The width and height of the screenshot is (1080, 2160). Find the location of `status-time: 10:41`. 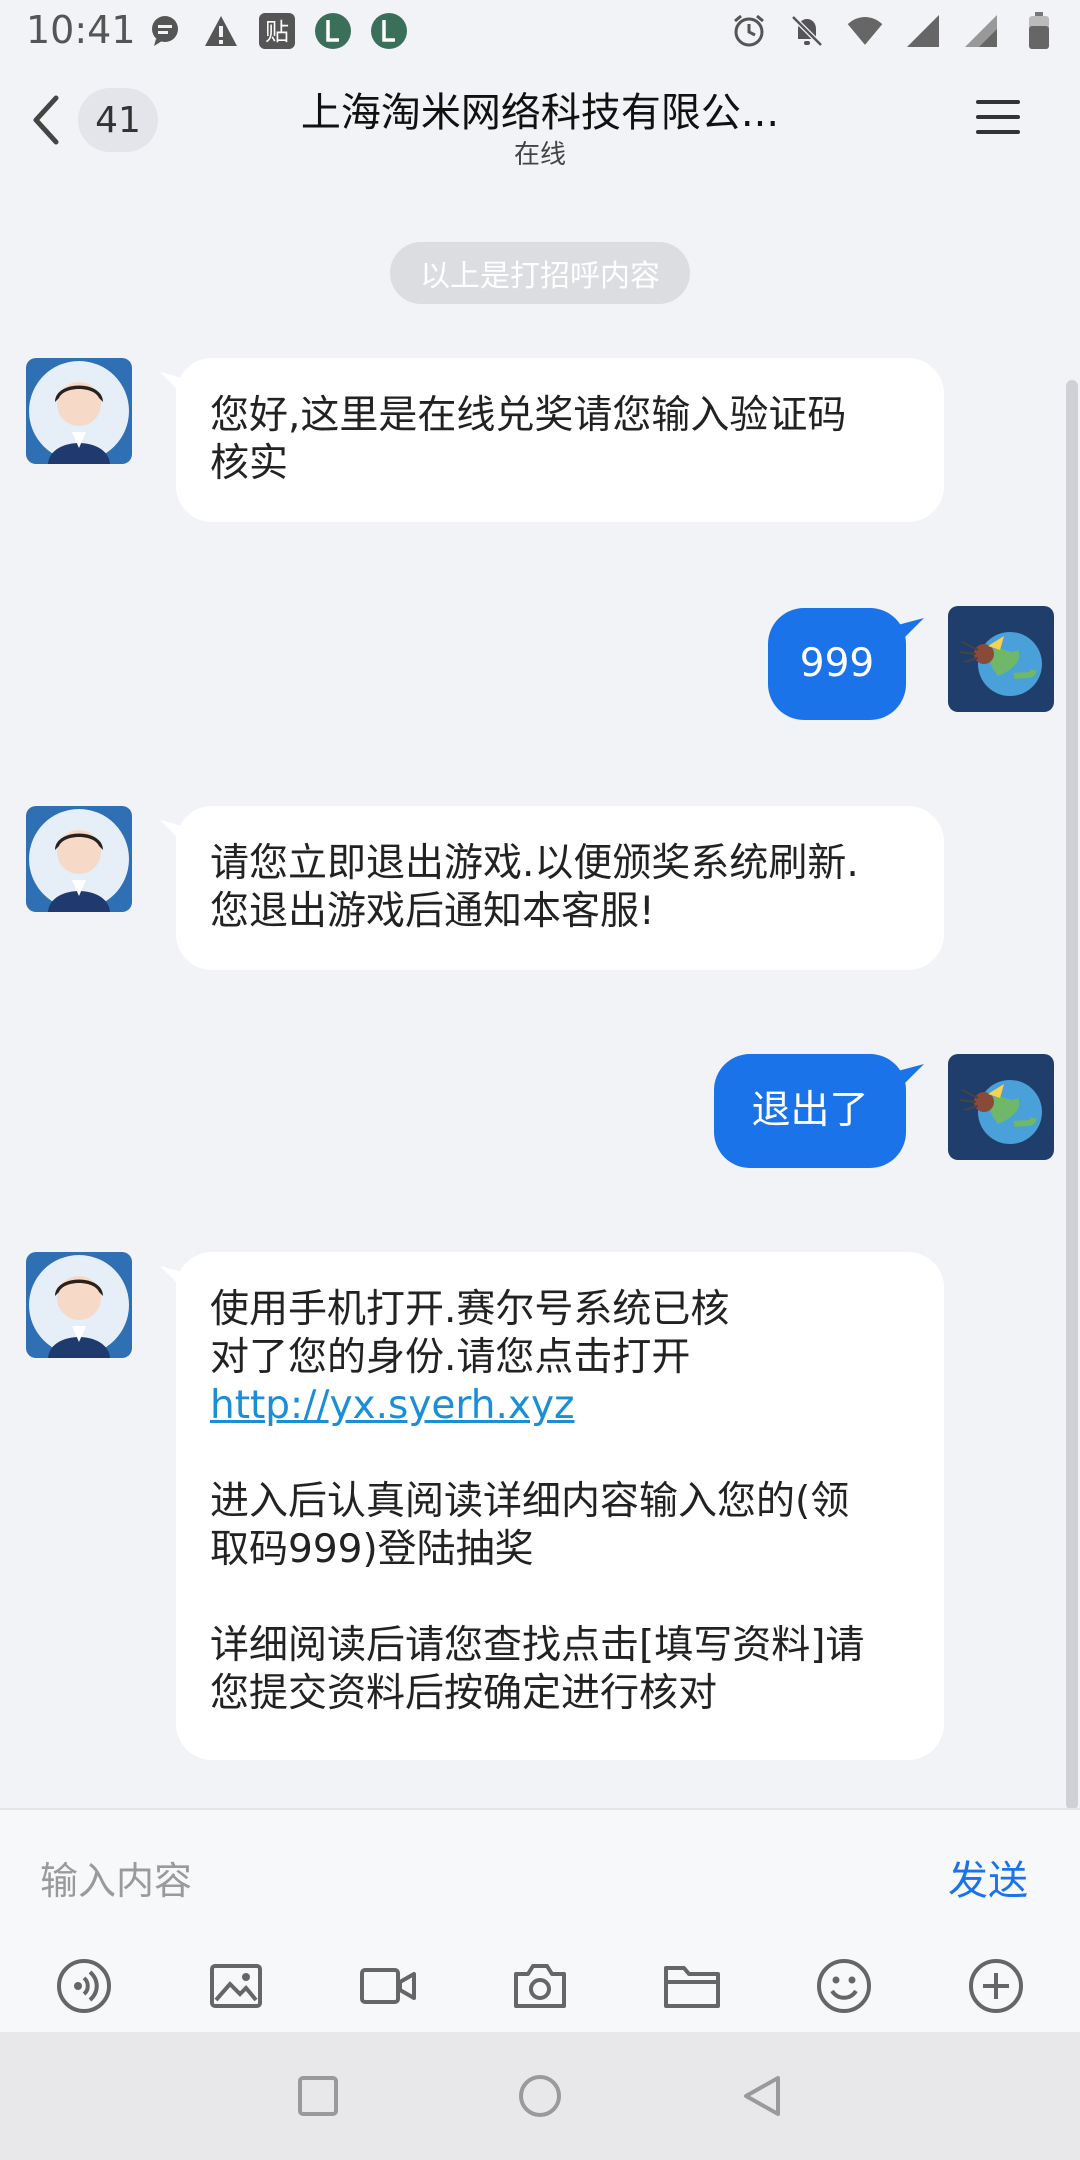

status-time: 10:41 is located at coordinates (81, 30).